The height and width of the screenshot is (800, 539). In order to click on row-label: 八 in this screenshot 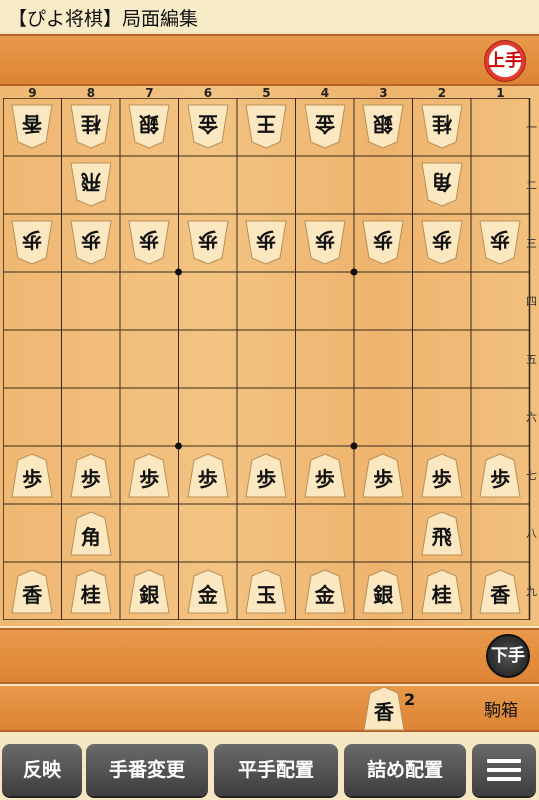, I will do `click(531, 533)`.